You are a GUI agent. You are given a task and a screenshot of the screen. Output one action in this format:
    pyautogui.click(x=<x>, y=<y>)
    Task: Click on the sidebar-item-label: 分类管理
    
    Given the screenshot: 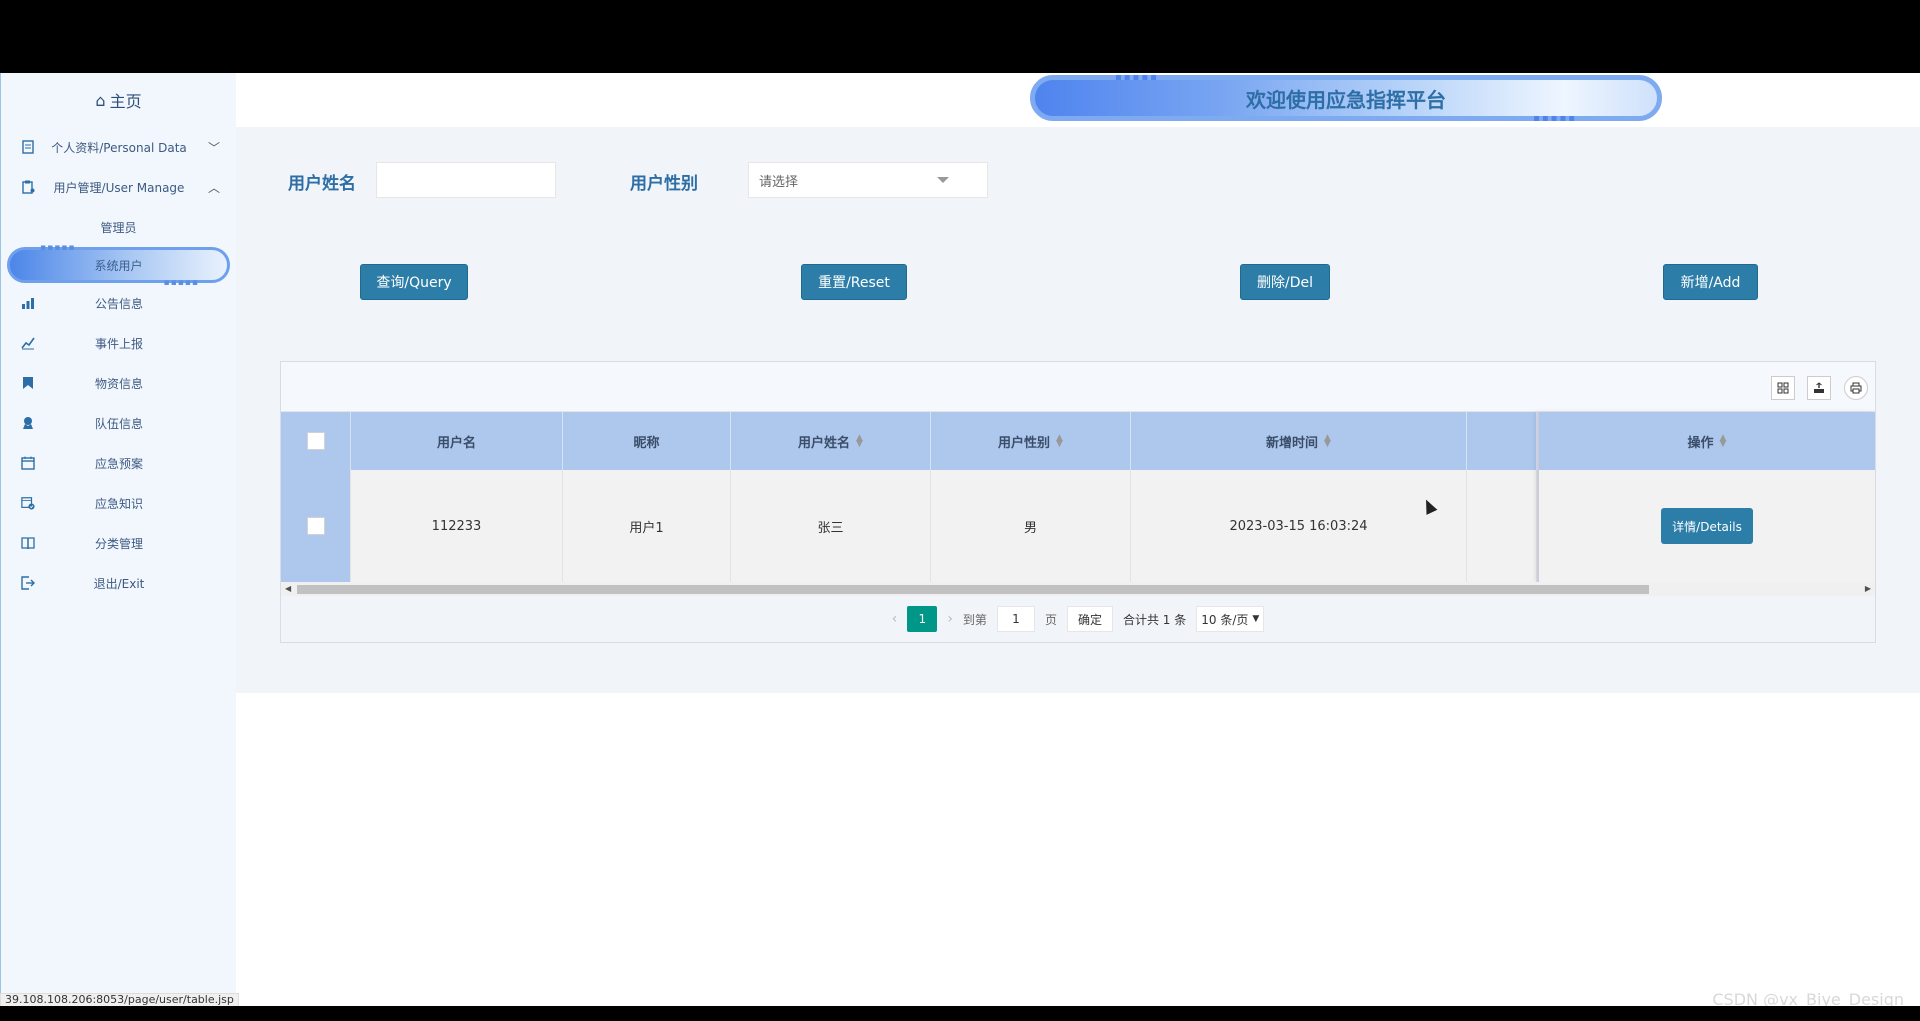 What is the action you would take?
    pyautogui.click(x=118, y=543)
    